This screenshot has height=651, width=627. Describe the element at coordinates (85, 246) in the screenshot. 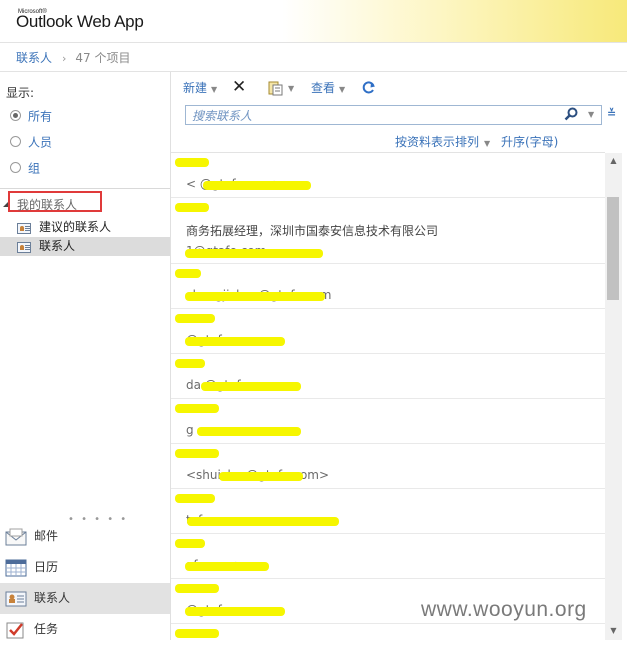

I see `folder-contacts: 联系人` at that location.